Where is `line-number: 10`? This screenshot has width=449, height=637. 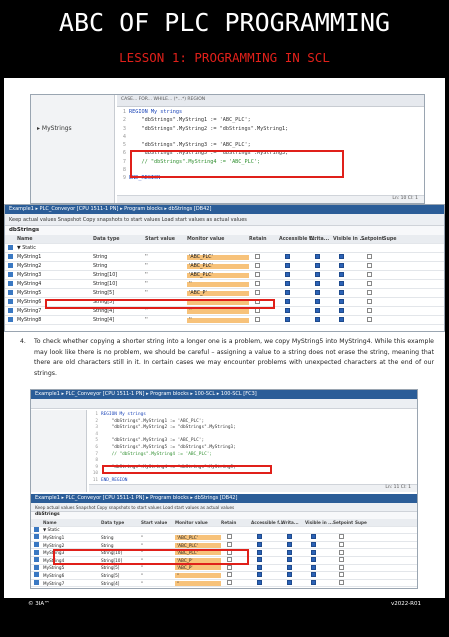
line-number: 10 is located at coordinates (95, 474).